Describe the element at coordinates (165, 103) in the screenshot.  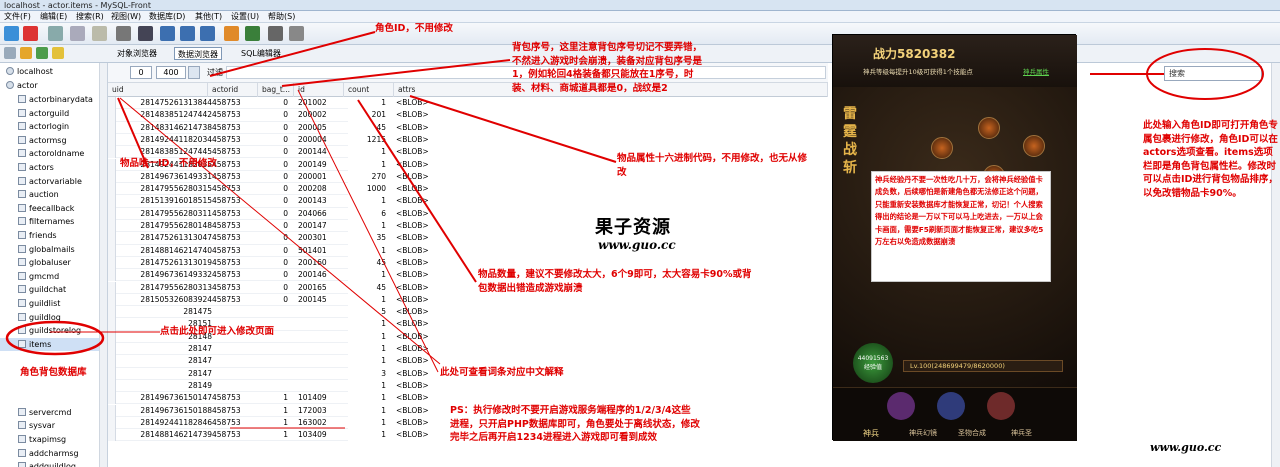
I see `table-cell: 281475261313844` at that location.